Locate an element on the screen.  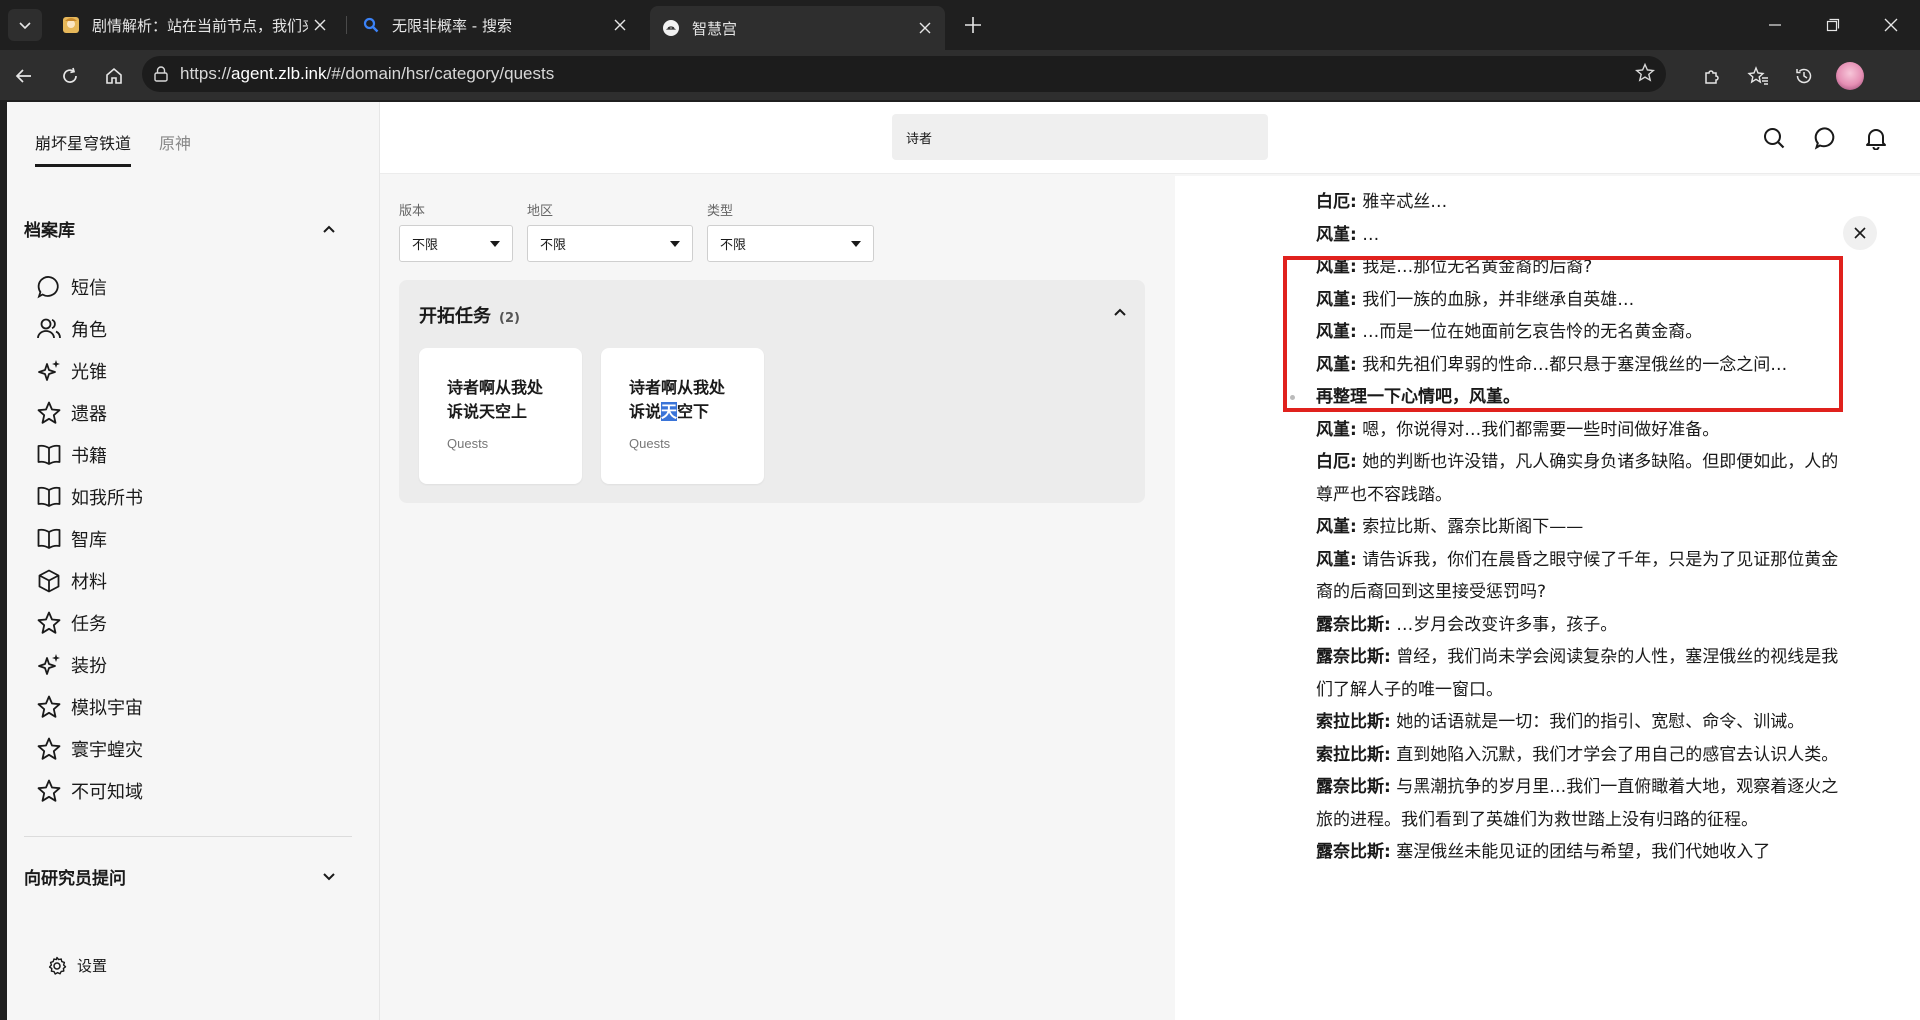
browser-tab-search: 无限非概率 - 搜索 is located at coordinates (495, 25).